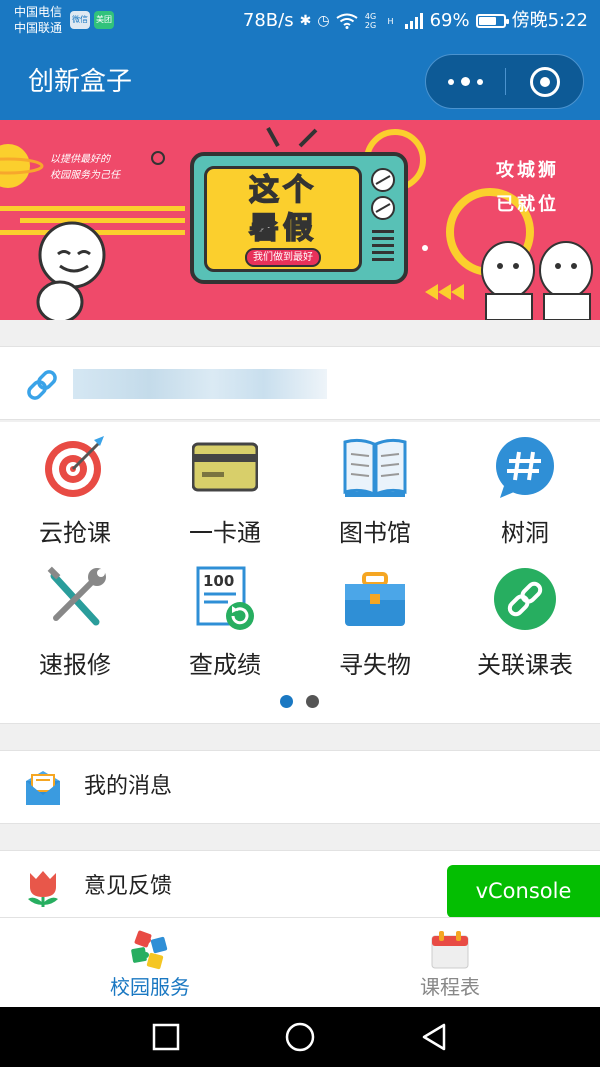 This screenshot has width=600, height=1067. Describe the element at coordinates (300, 787) in the screenshot. I see `my-messages-row: 我的消息` at that location.